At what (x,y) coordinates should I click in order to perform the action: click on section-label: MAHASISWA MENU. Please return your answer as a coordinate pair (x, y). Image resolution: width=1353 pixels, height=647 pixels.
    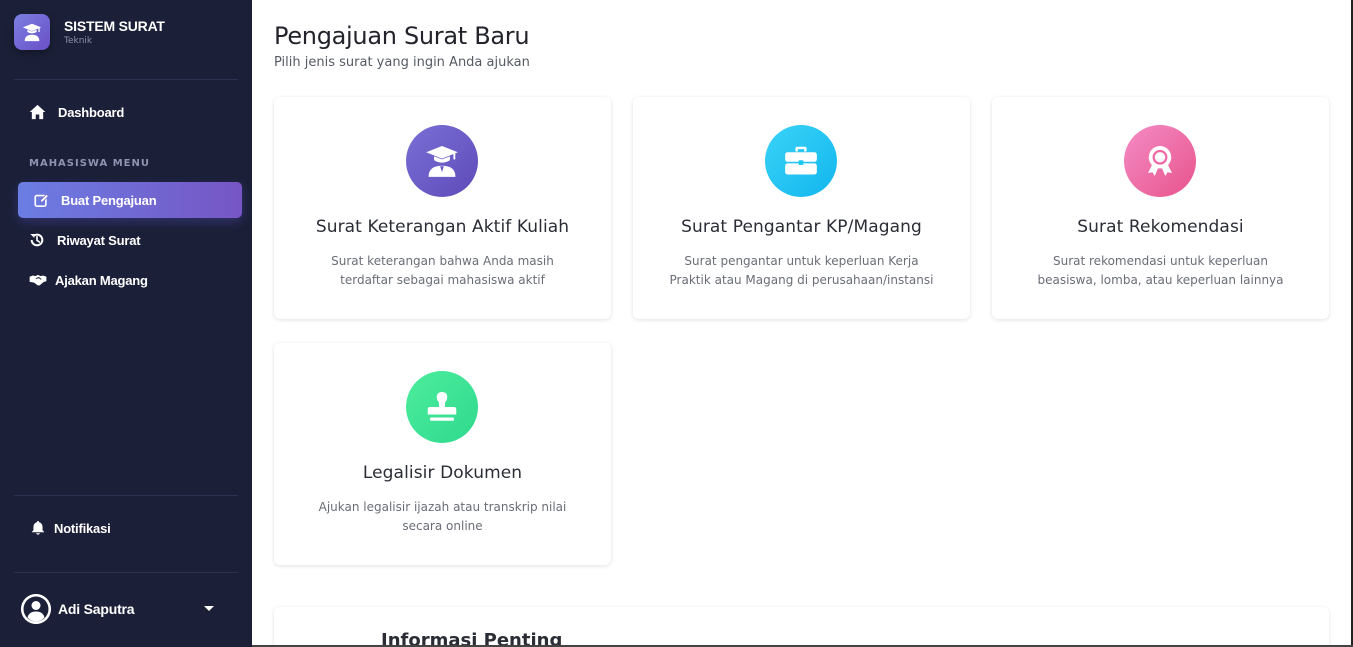
    Looking at the image, I should click on (89, 163).